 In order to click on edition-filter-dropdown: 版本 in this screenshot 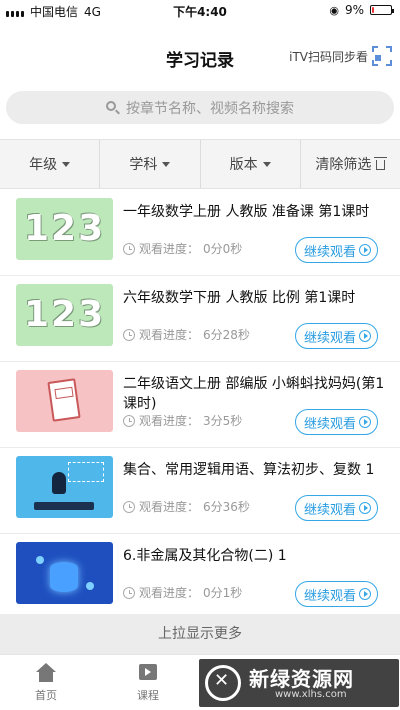, I will do `click(251, 164)`.